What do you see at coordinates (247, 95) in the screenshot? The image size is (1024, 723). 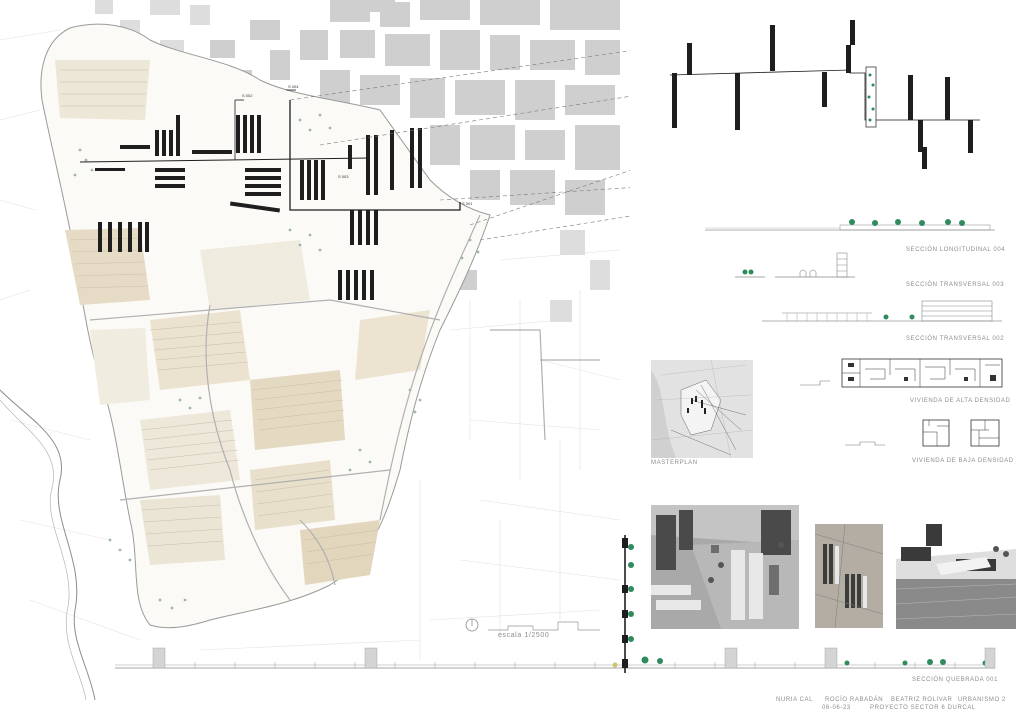 I see `map-tag-s002: S 002` at bounding box center [247, 95].